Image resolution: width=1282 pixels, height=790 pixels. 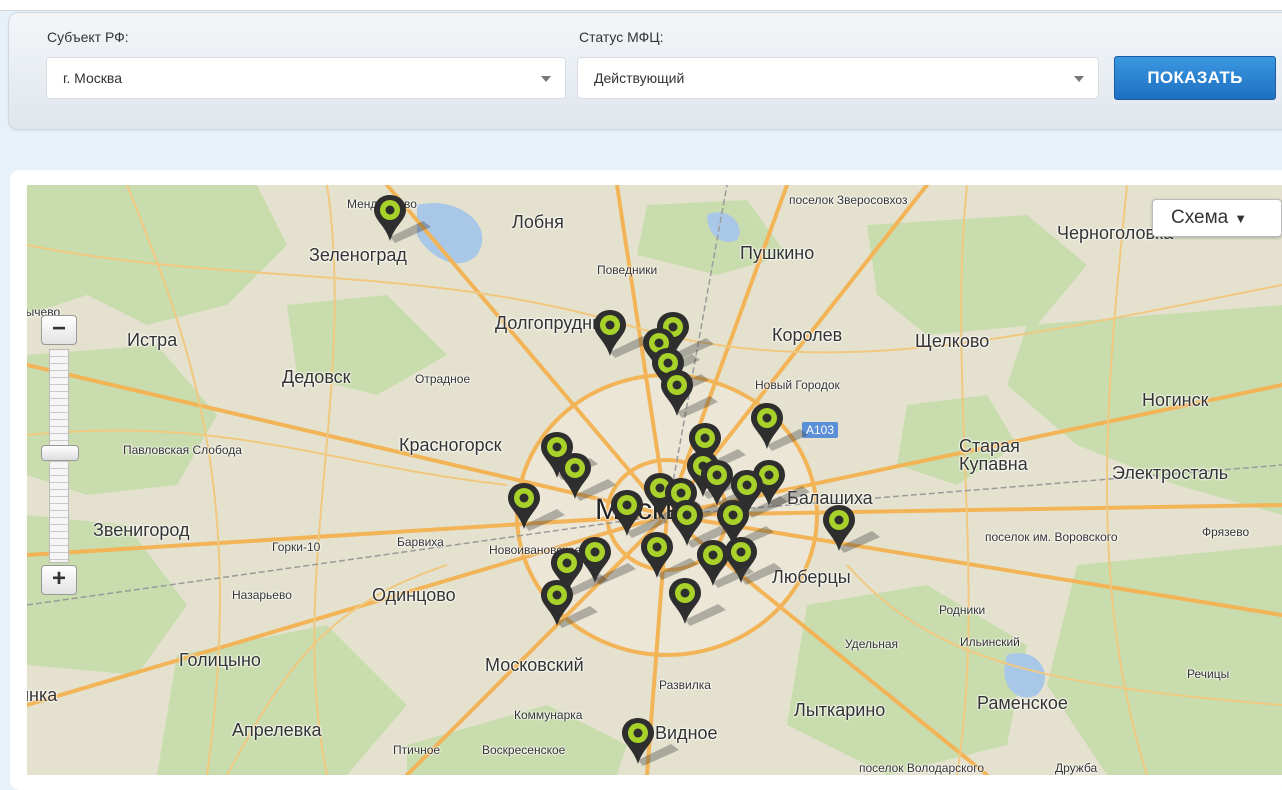 I want to click on status-select-value: Действующий, so click(x=639, y=78).